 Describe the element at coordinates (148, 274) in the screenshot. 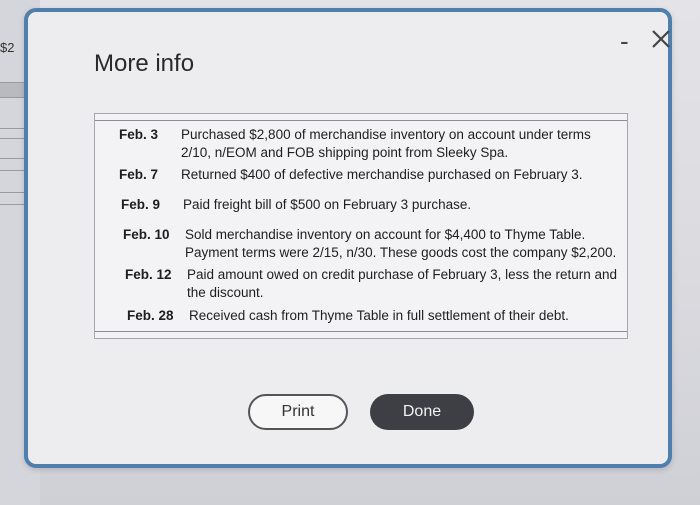

I see `entry-date: Feb. 12` at that location.